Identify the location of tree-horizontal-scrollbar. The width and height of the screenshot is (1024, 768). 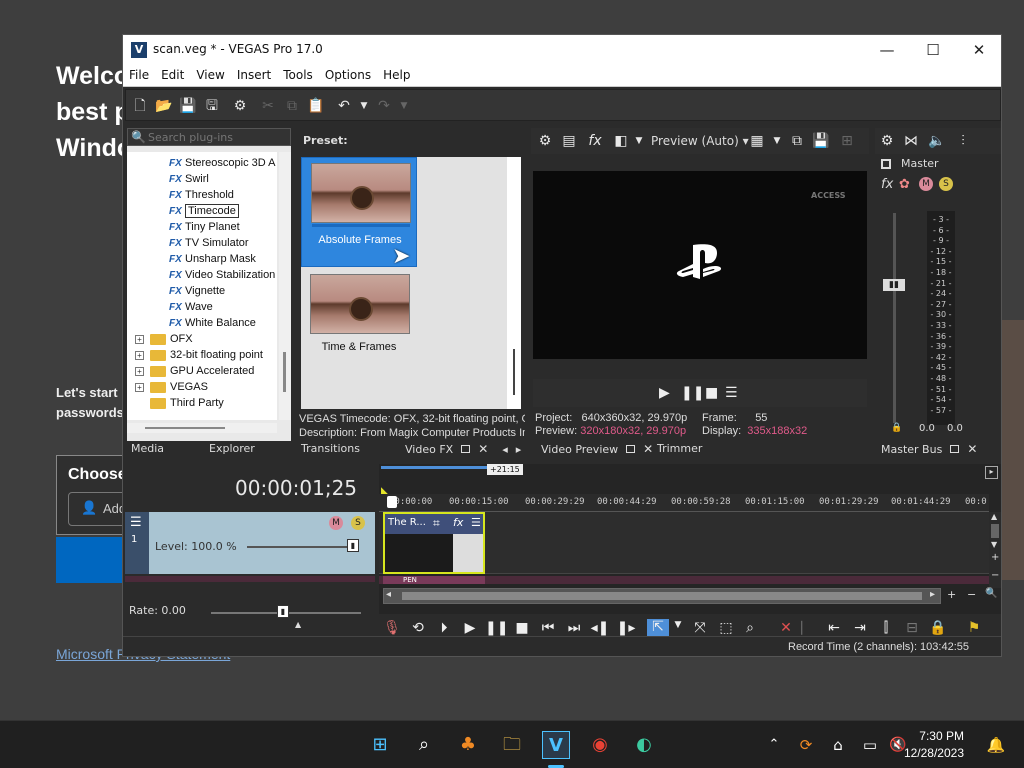
(202, 428).